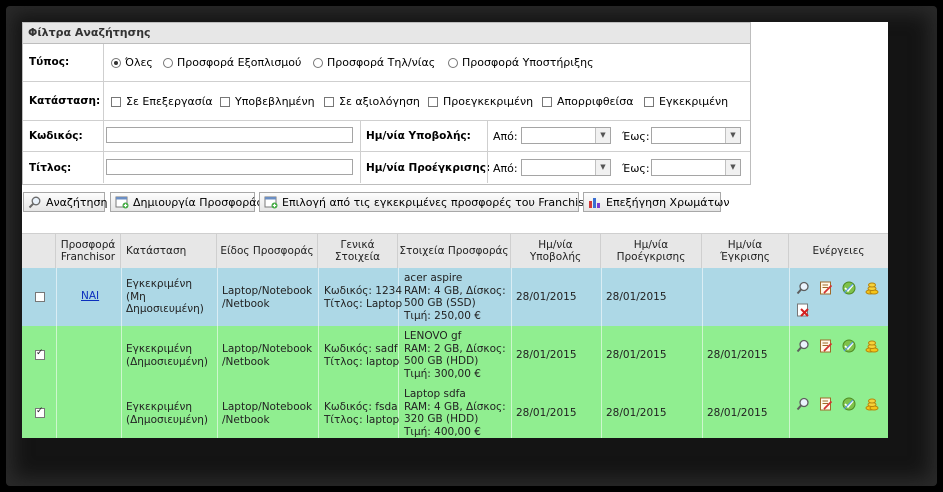 The width and height of the screenshot is (943, 492). I want to click on status-option-label: Υποβεβλημένη, so click(275, 101).